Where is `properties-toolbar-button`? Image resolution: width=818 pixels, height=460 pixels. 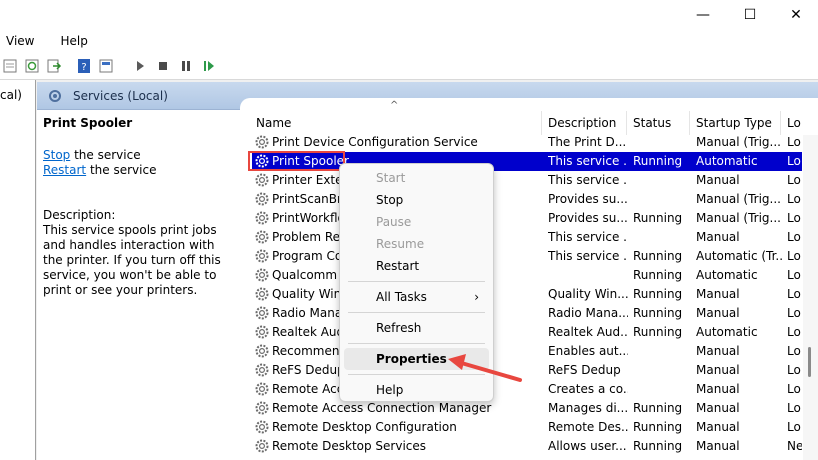
properties-toolbar-button is located at coordinates (10, 66).